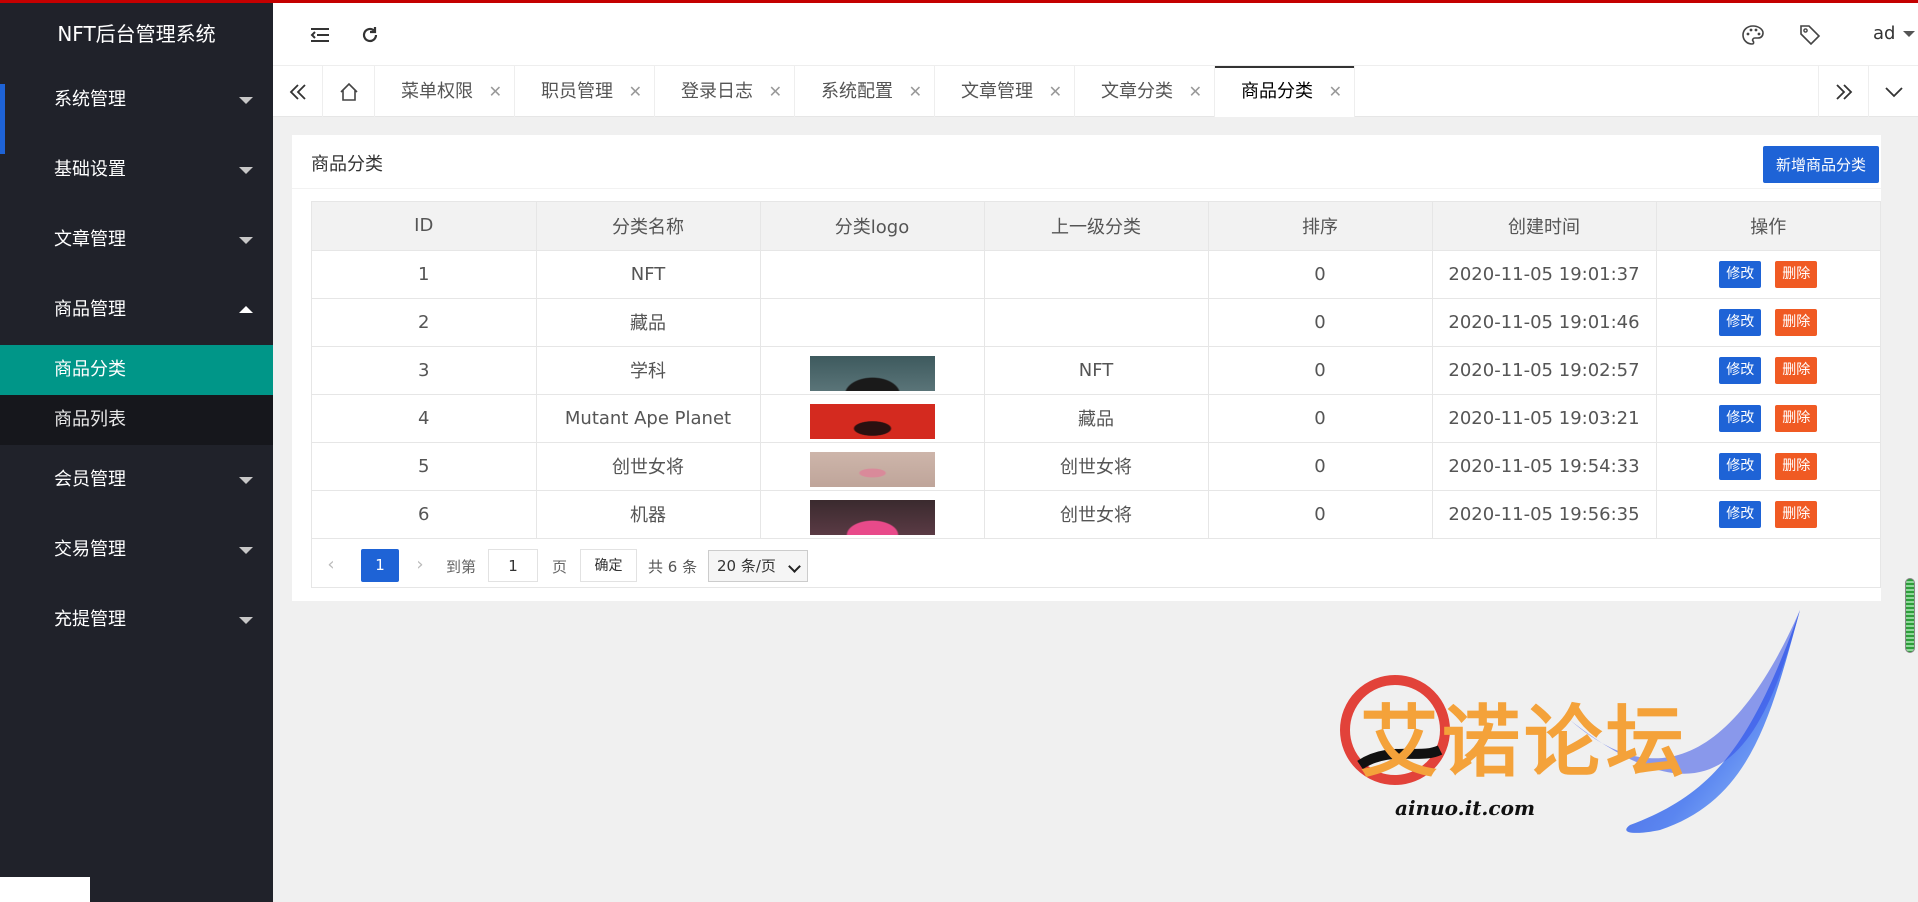 The image size is (1918, 902). What do you see at coordinates (246, 100) in the screenshot?
I see `caret-down-icon` at bounding box center [246, 100].